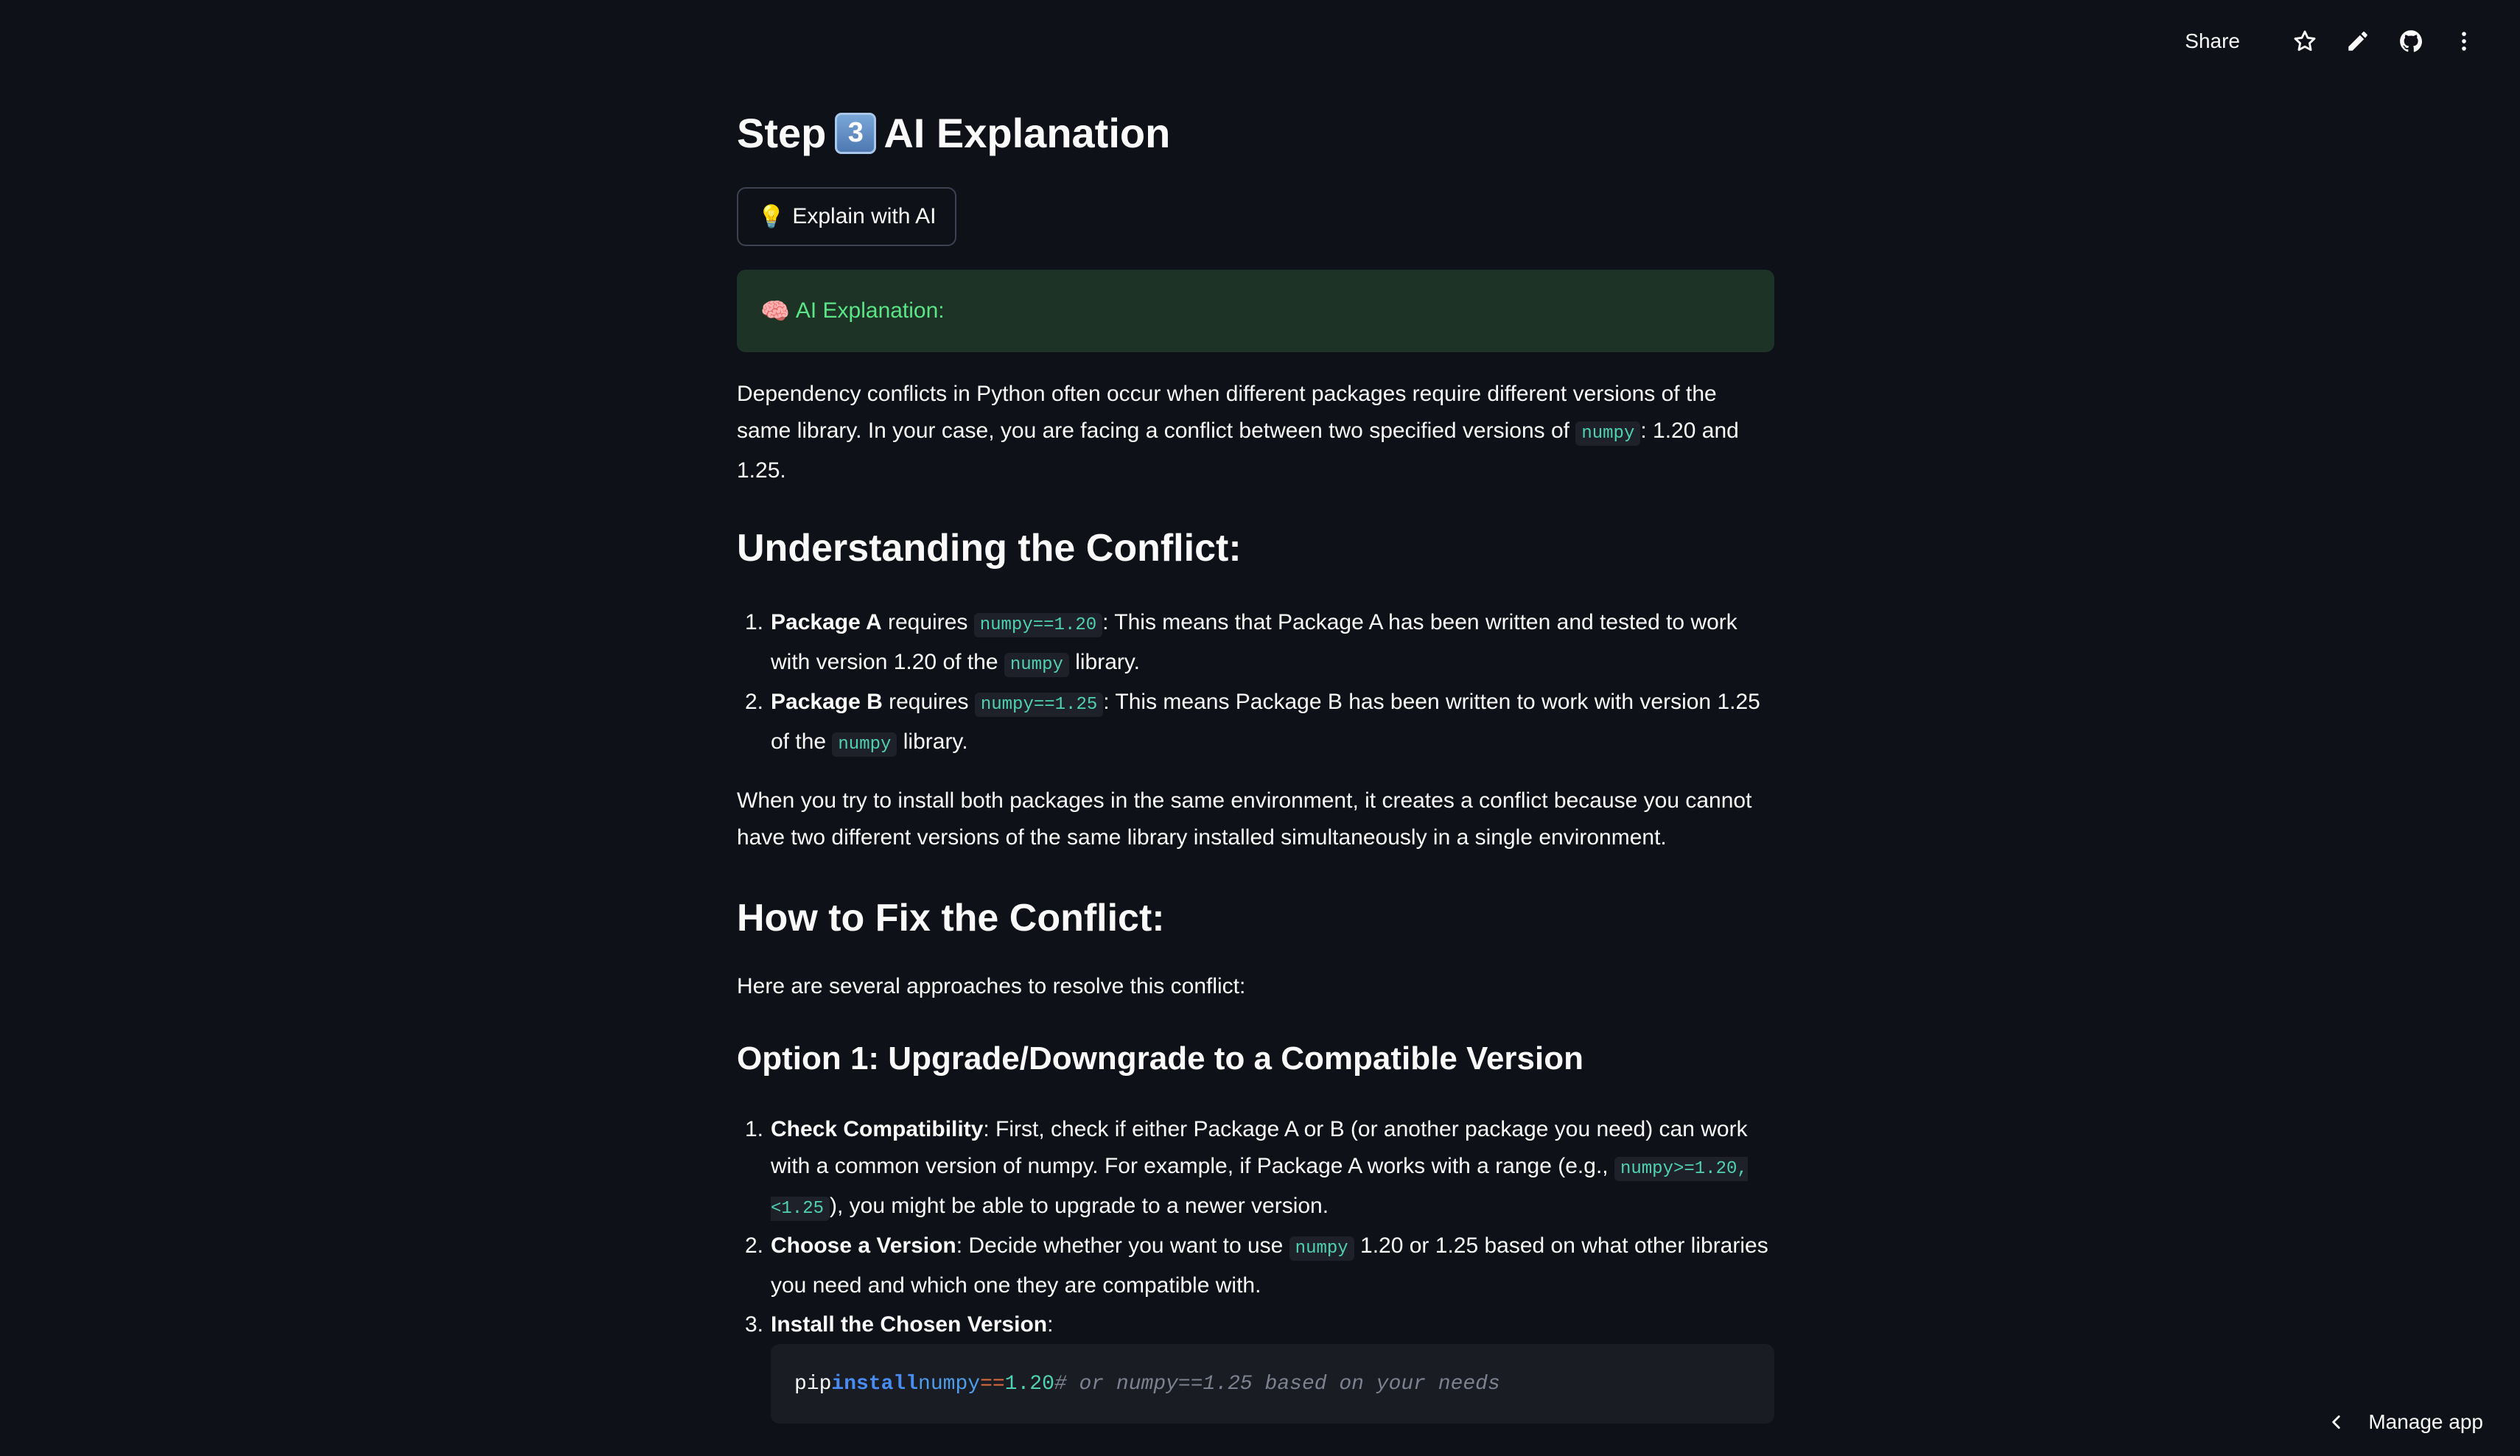  What do you see at coordinates (1039, 705) in the screenshot?
I see `inline-code: numpy==1.25` at bounding box center [1039, 705].